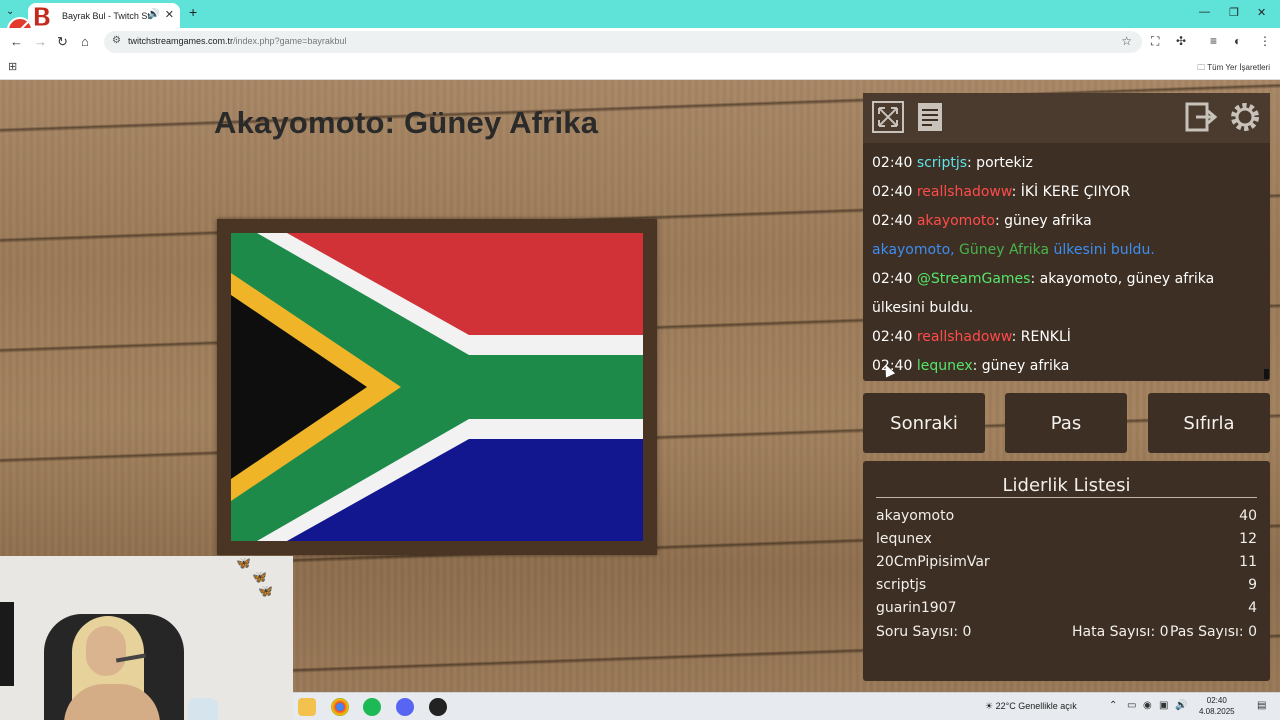 The height and width of the screenshot is (720, 1280). What do you see at coordinates (930, 117) in the screenshot?
I see `document-icon` at bounding box center [930, 117].